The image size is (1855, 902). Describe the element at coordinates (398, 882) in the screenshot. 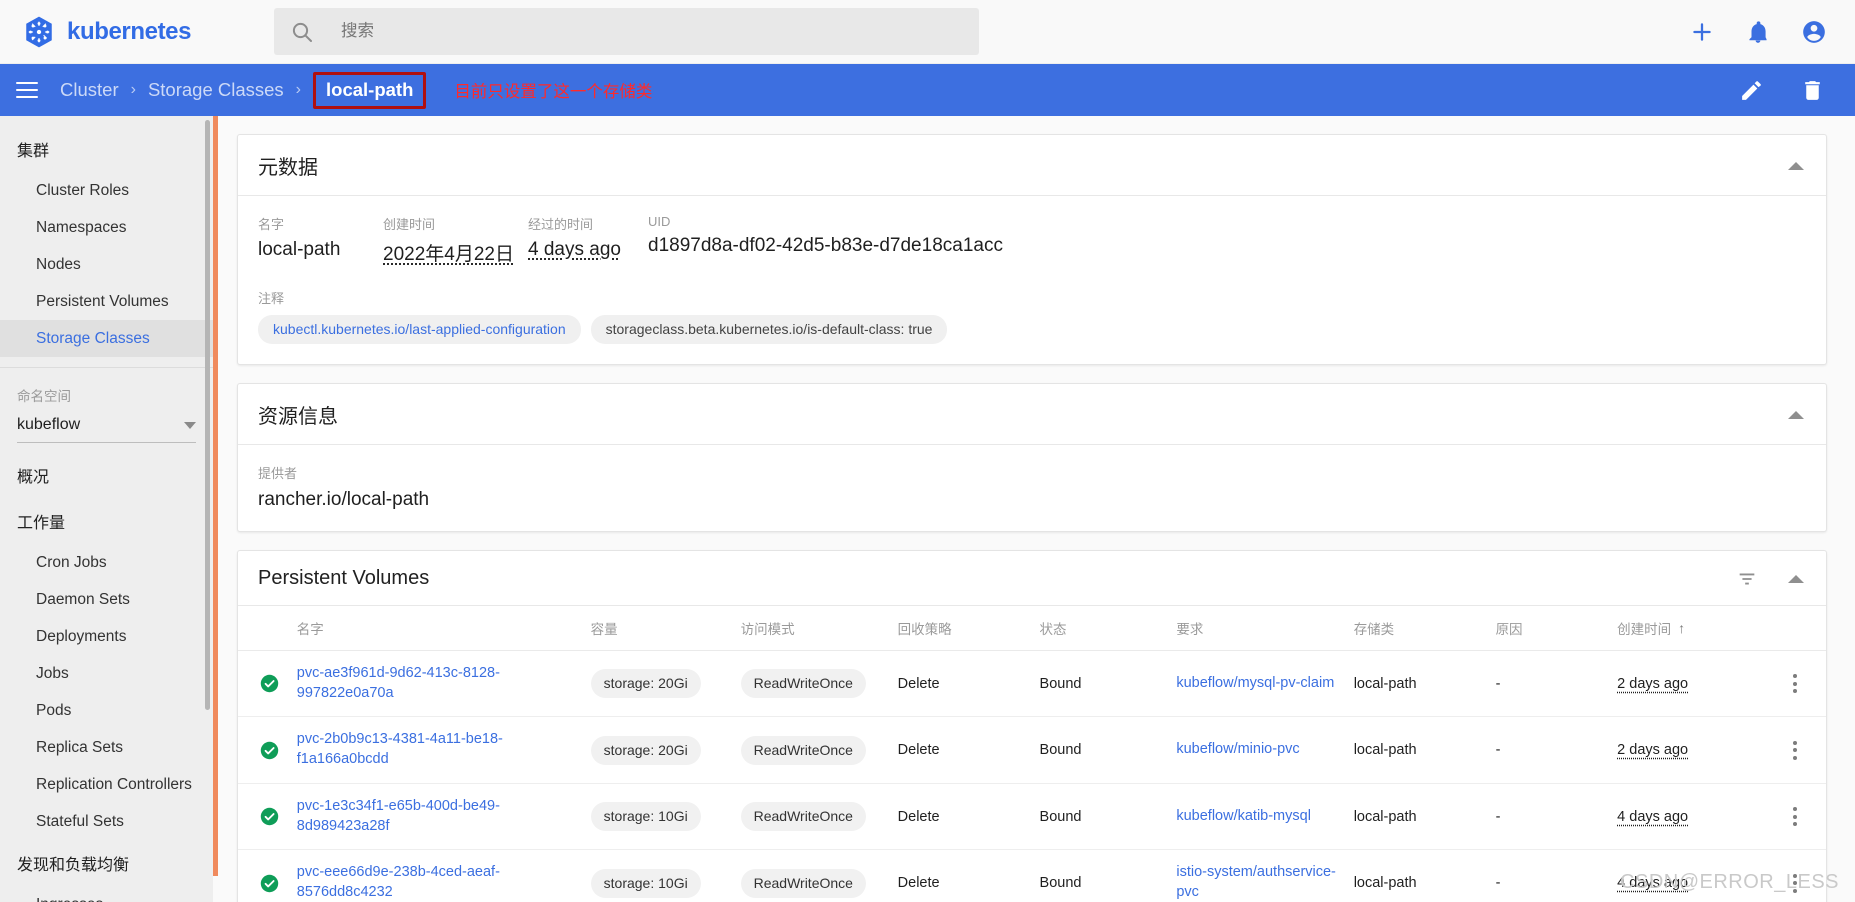

I see `pv-name-link: pvc-eee66d9e-238b-4ced-aeaf-8576dd8c4232` at that location.